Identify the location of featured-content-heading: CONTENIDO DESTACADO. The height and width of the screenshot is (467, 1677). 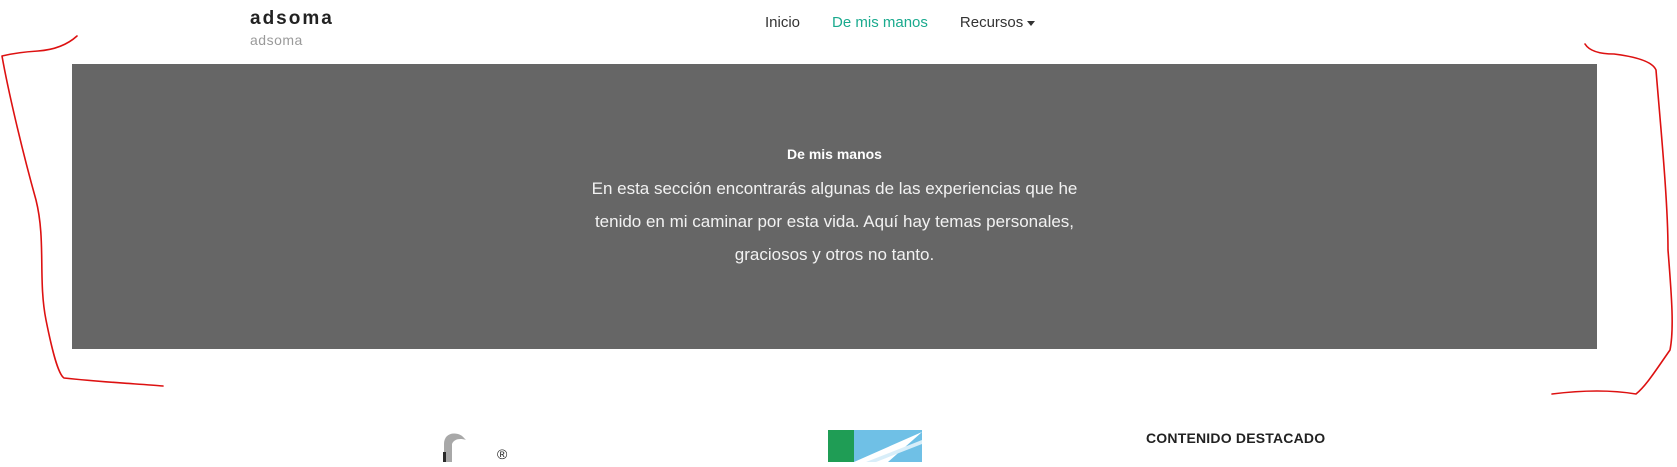
(1236, 438).